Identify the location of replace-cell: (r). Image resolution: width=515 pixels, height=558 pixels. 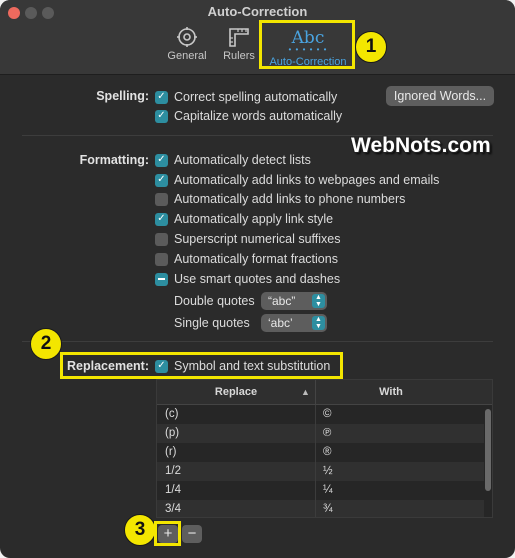
(171, 452).